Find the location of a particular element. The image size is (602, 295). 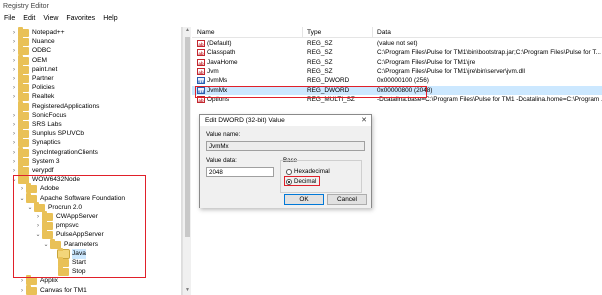

list-header: Name Type Data is located at coordinates (397, 32).